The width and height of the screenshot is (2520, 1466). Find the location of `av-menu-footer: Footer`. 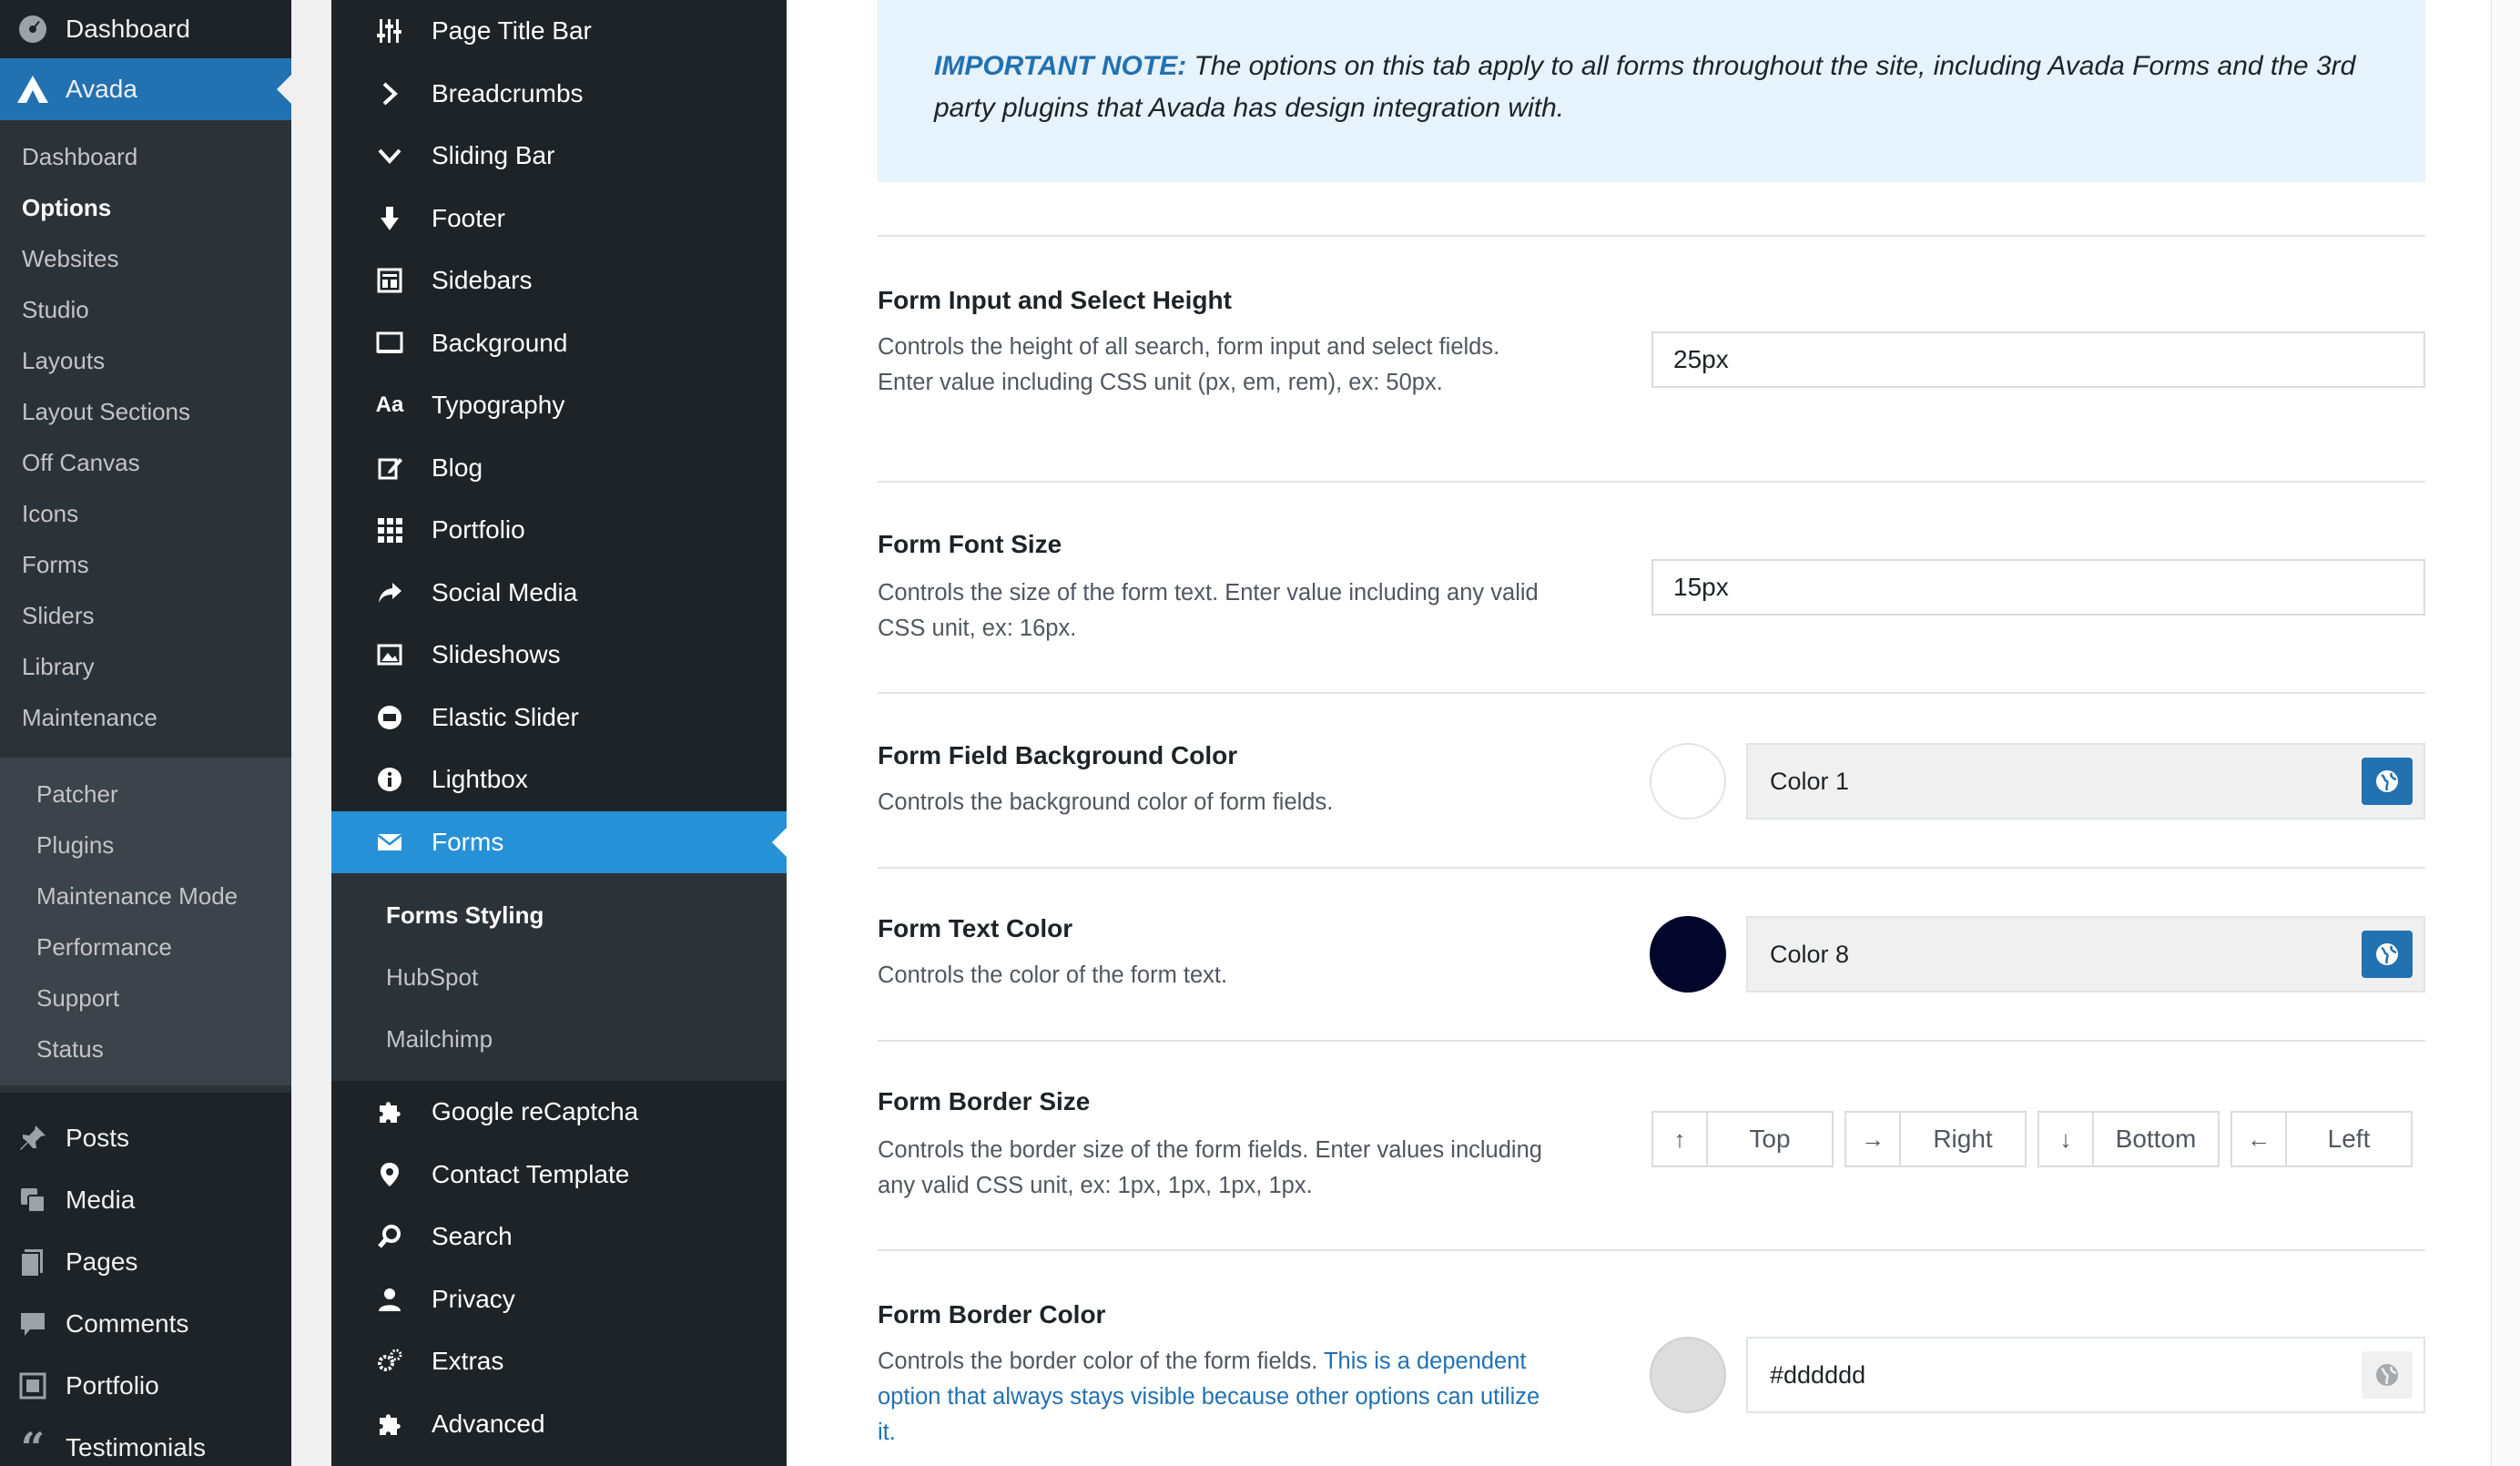

av-menu-footer: Footer is located at coordinates (559, 219).